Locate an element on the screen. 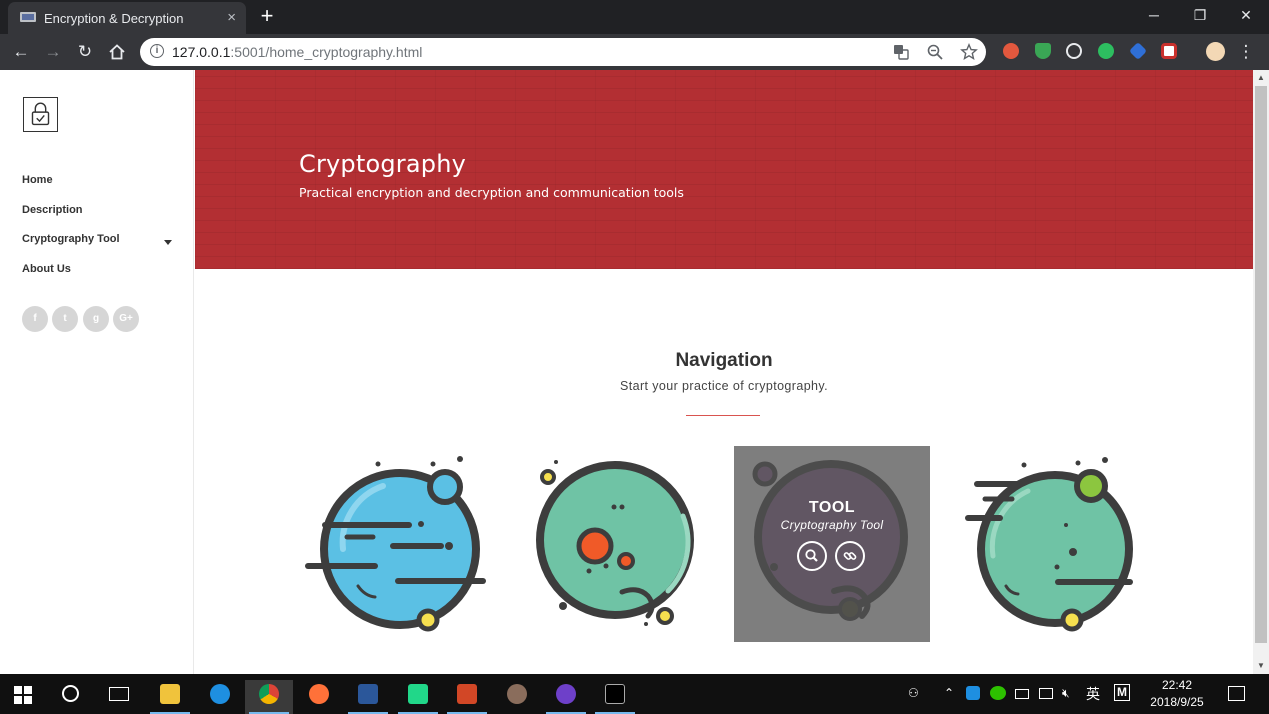 Image resolution: width=1269 pixels, height=714 pixels. address-bar: i 127.0.0.1:5001/home_cryptography.html is located at coordinates (563, 52).